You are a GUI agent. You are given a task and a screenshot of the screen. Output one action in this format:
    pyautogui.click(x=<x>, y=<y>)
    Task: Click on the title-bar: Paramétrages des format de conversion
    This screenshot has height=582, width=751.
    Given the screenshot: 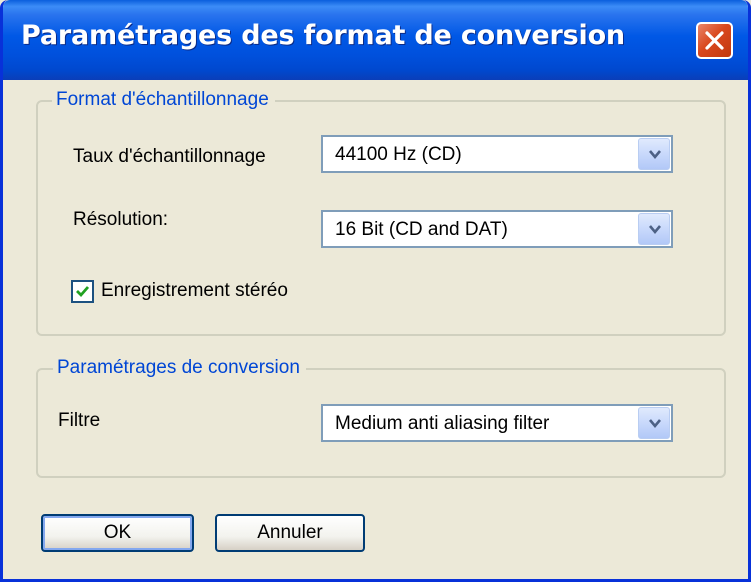 What is the action you would take?
    pyautogui.click(x=375, y=40)
    